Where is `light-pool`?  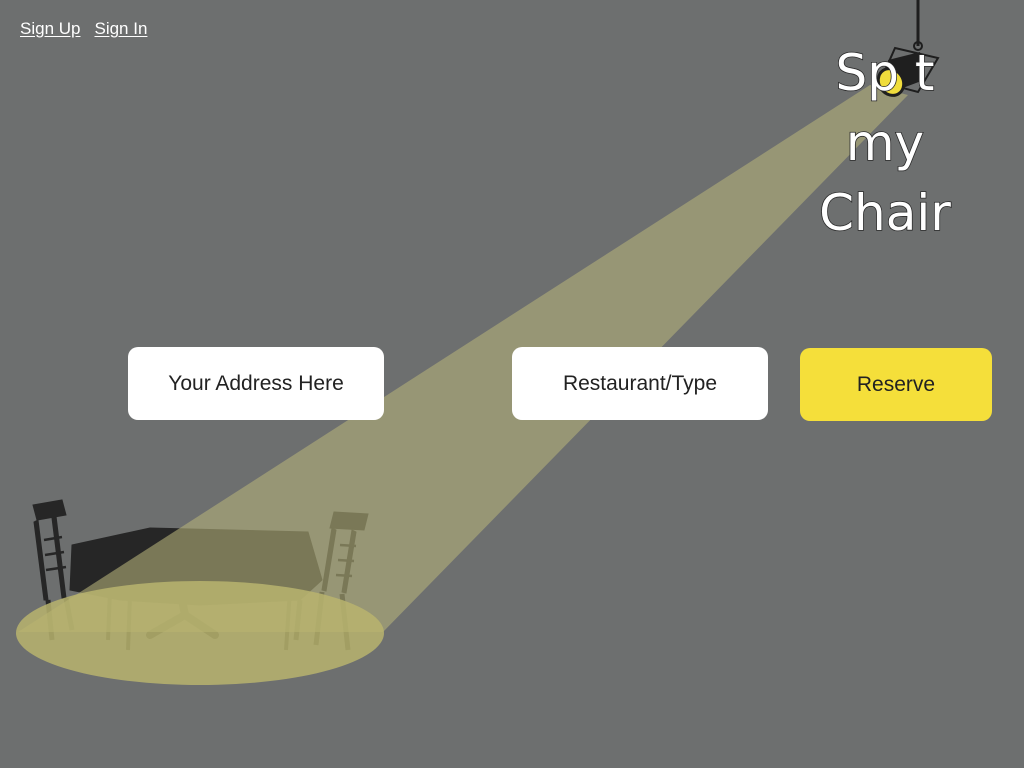 light-pool is located at coordinates (200, 633).